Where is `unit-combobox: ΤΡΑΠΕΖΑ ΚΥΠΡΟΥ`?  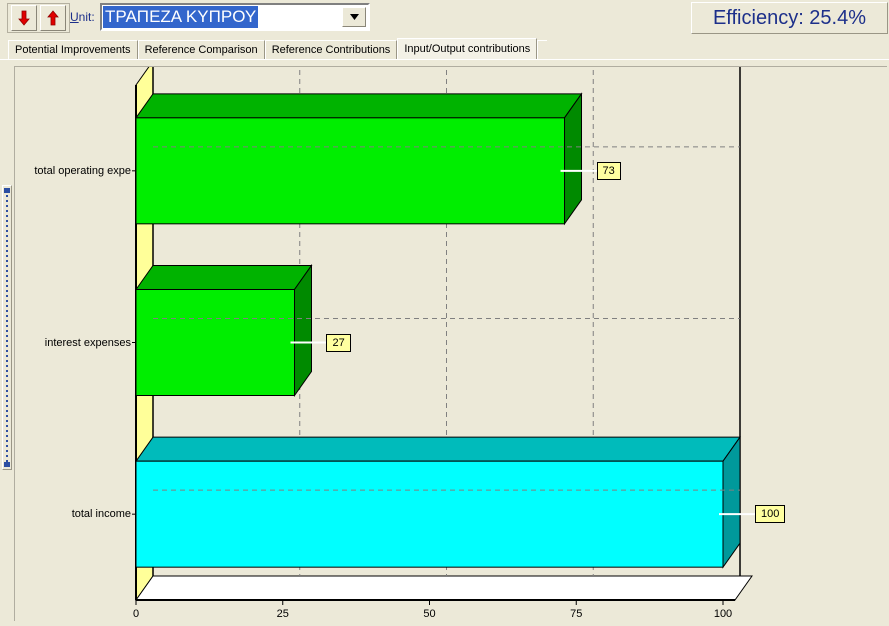 unit-combobox: ΤΡΑΠΕΖΑ ΚΥΠΡΟΥ is located at coordinates (235, 17).